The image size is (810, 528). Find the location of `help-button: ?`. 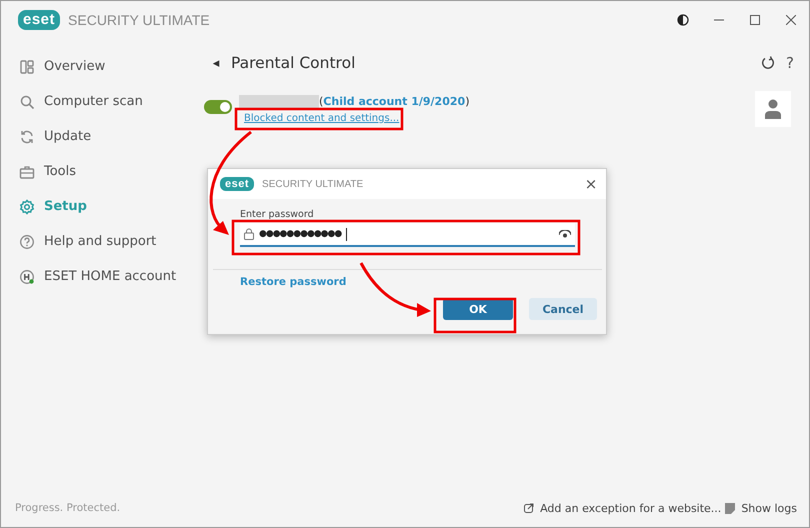

help-button: ? is located at coordinates (790, 63).